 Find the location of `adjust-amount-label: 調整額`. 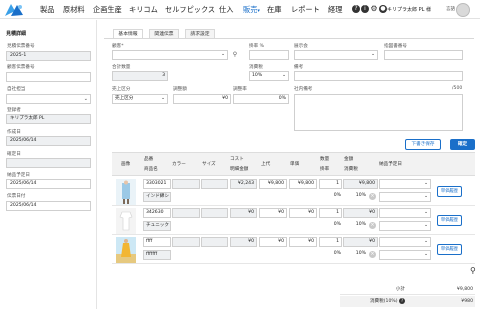

adjust-amount-label: 調整額 is located at coordinates (180, 89).